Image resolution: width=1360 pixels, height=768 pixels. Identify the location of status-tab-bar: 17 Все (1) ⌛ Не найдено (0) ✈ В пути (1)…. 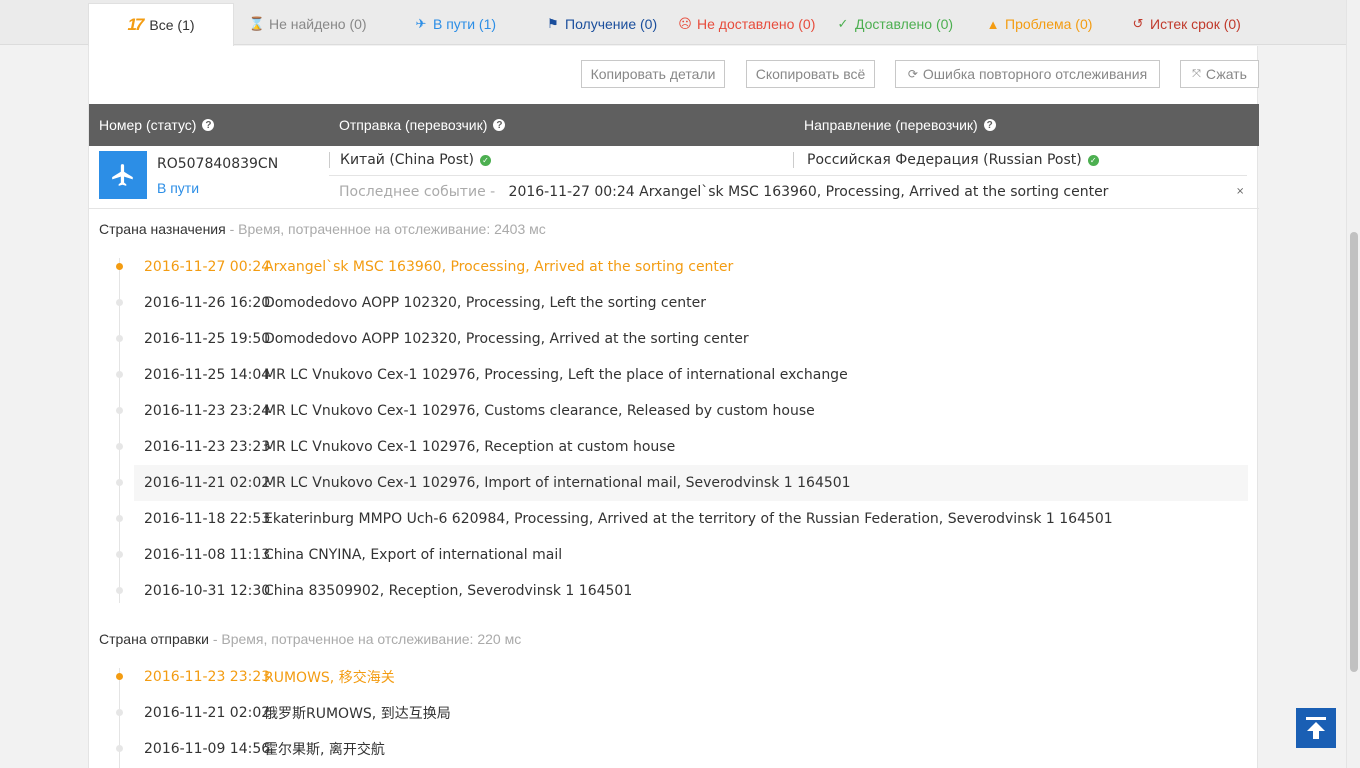
(673, 23).